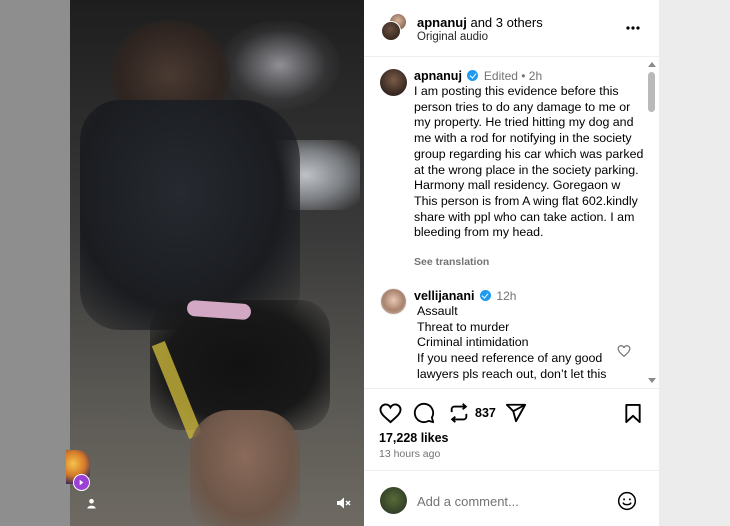  I want to click on action-bar: 837 17,228 likes 13 hours ago, so click(511, 427).